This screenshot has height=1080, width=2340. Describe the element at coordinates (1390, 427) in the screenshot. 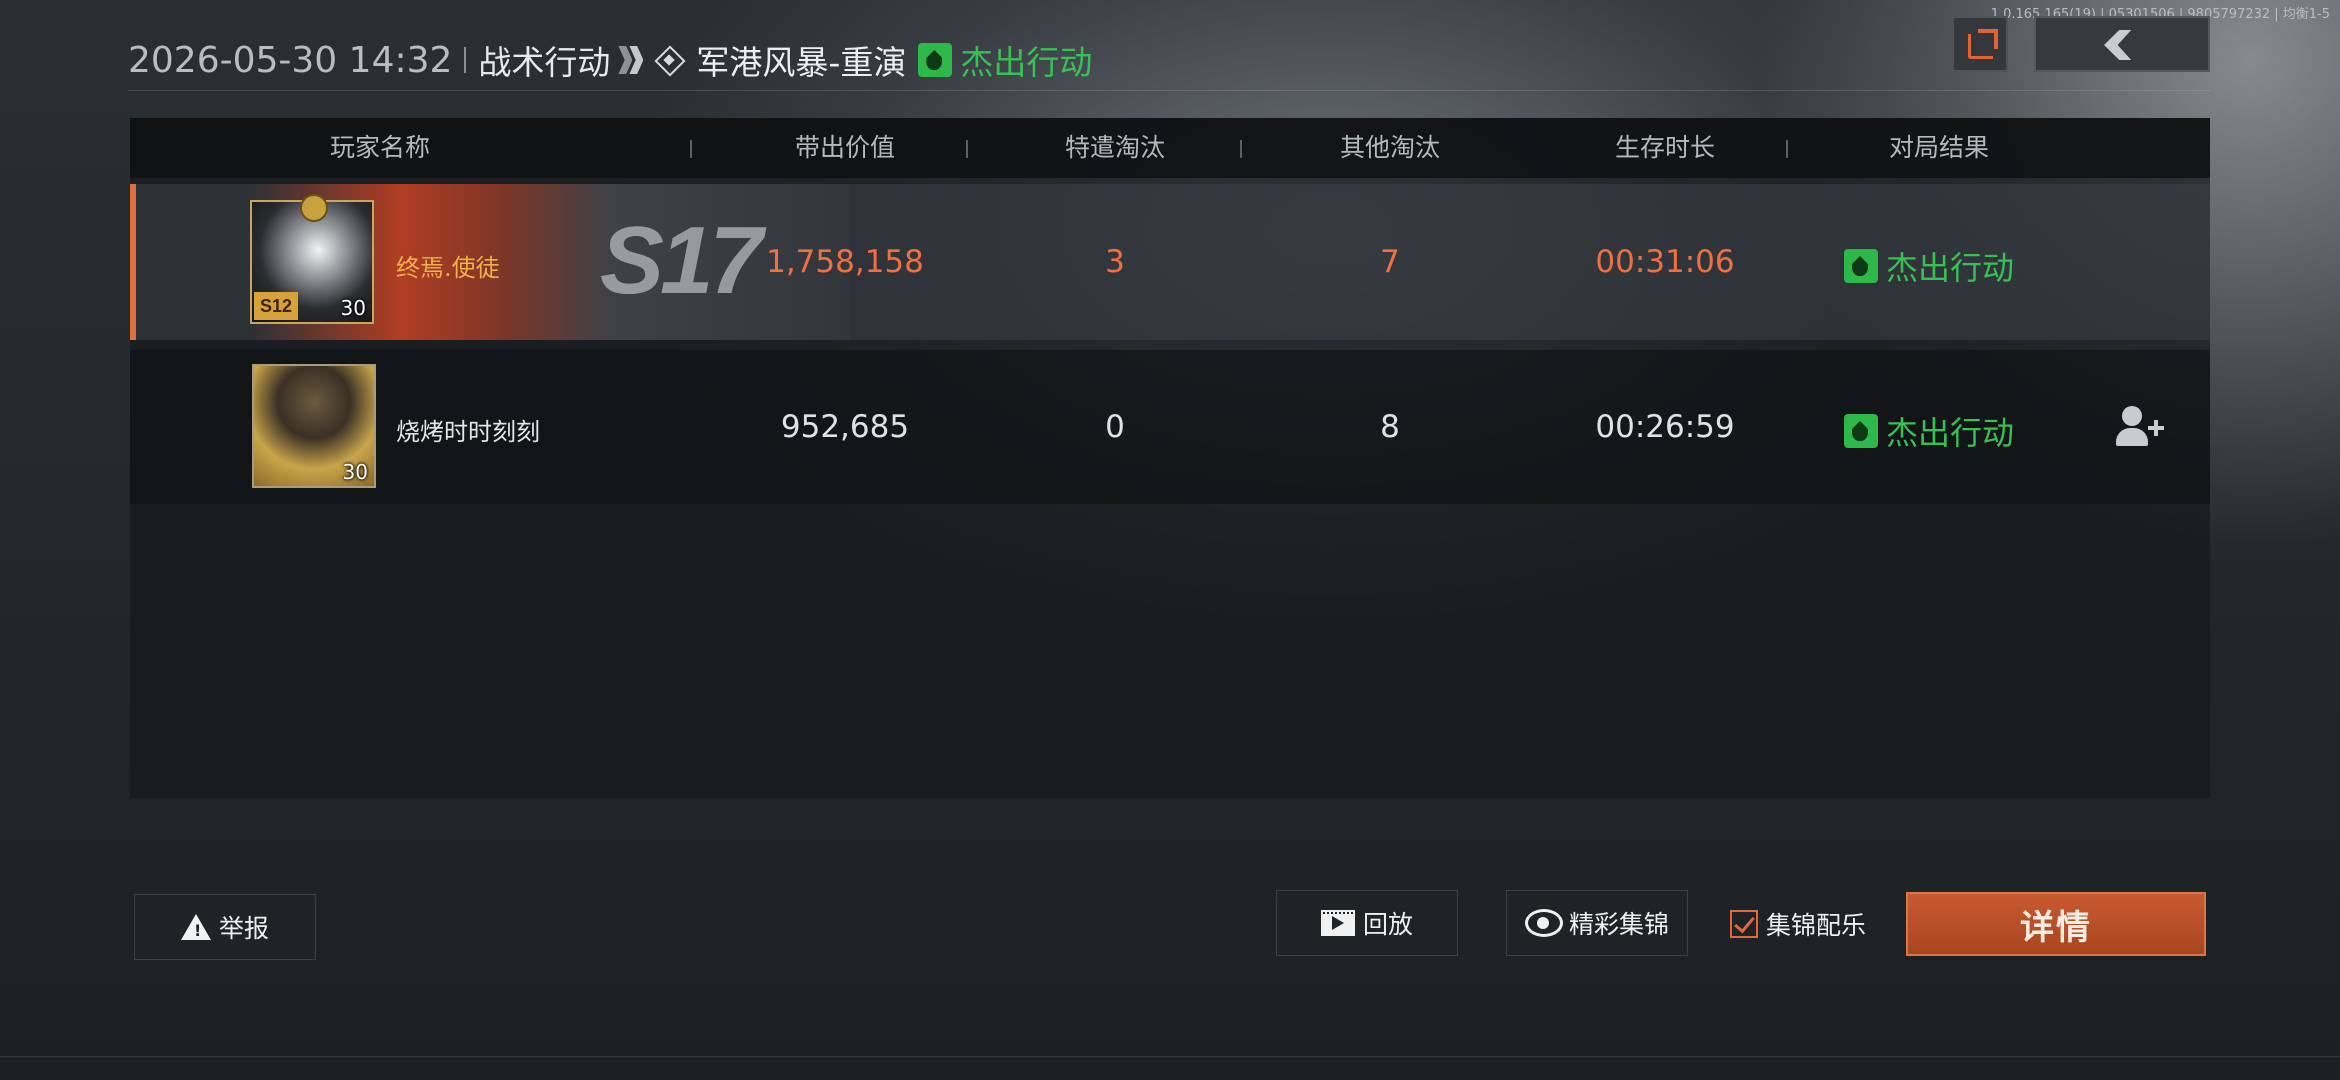

I see `other-eliminations: 8` at that location.